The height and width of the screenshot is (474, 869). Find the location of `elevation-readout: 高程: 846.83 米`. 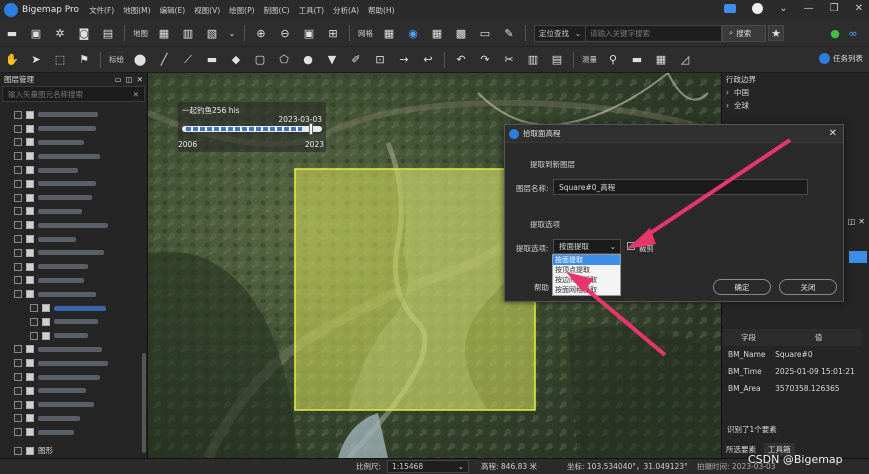

elevation-readout: 高程: 846.83 米 is located at coordinates (509, 466).